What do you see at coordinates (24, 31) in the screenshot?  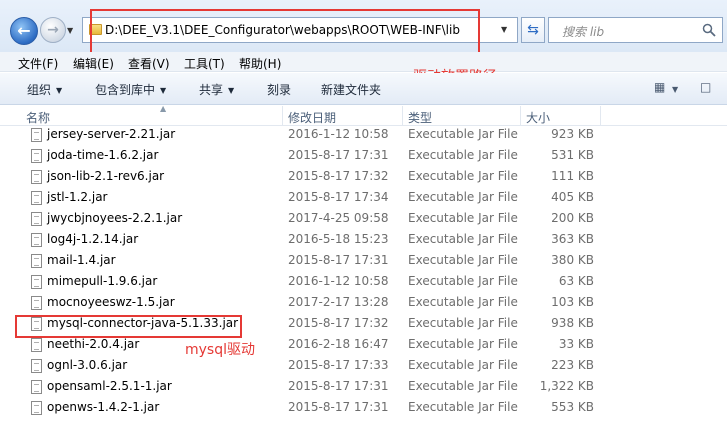 I see `back-button: ←` at bounding box center [24, 31].